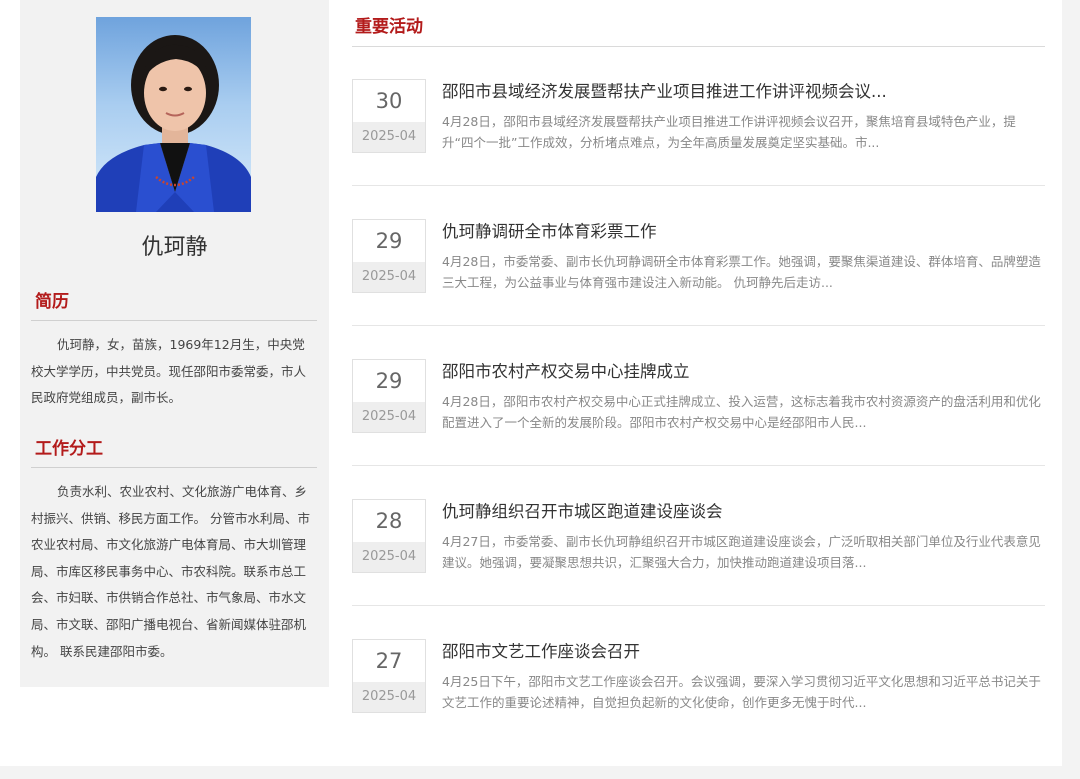 This screenshot has height=779, width=1080. What do you see at coordinates (742, 650) in the screenshot?
I see `activity-title-link: 邵阳市文艺工作座谈会召开` at bounding box center [742, 650].